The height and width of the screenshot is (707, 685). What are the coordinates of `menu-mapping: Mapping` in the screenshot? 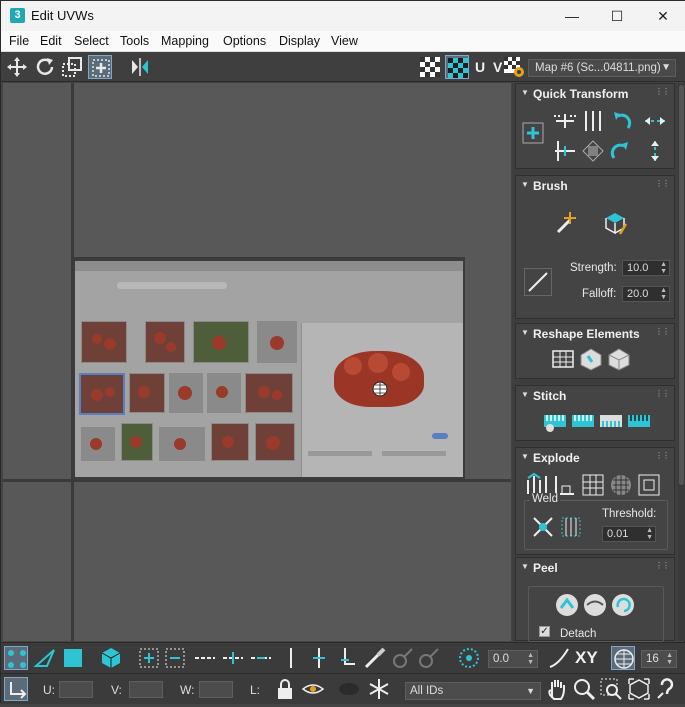 It's located at (185, 41).